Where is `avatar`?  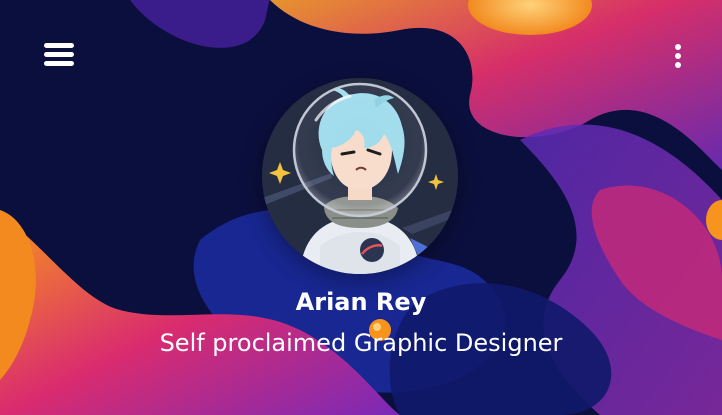 avatar is located at coordinates (360, 176).